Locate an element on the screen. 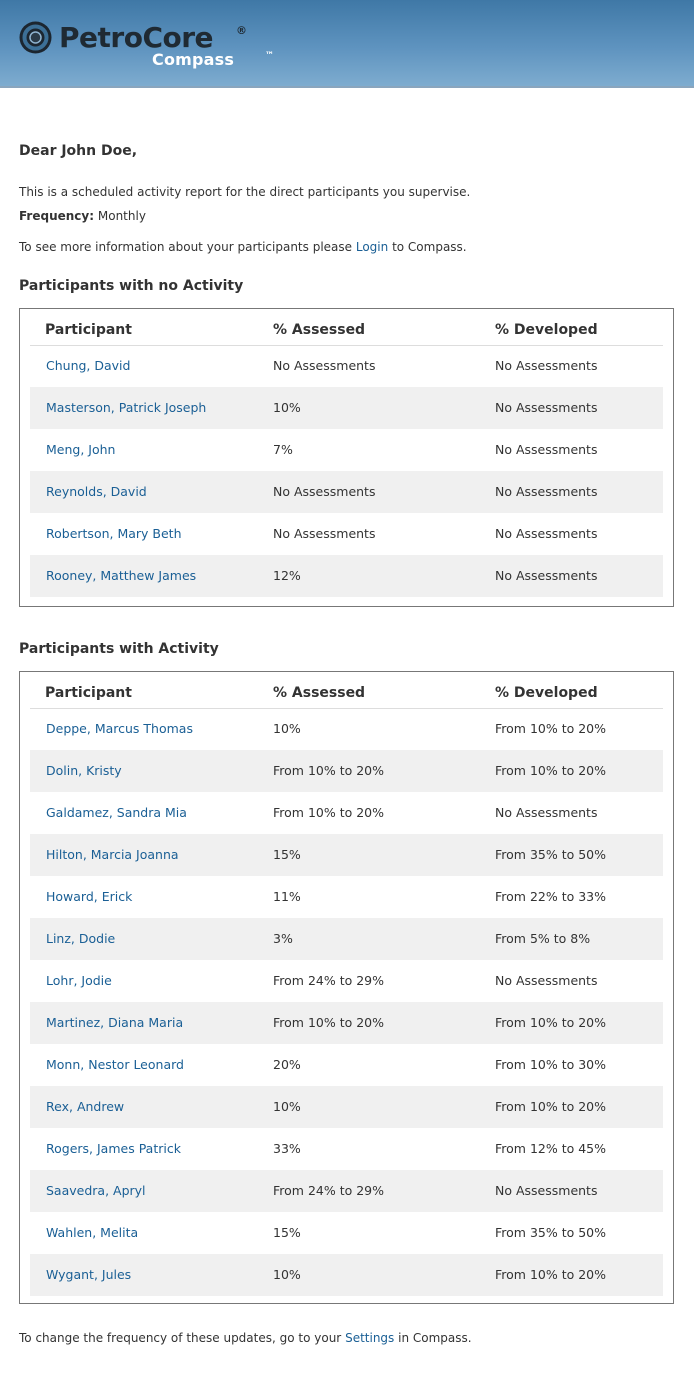 This screenshot has height=1391, width=694. registered-mark: ® is located at coordinates (241, 30).